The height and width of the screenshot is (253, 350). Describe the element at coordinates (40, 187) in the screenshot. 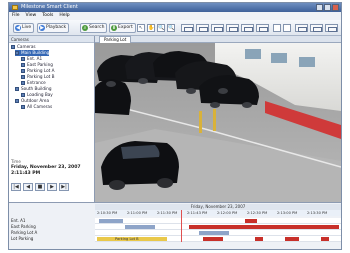

I see `stop-button: ■` at that location.